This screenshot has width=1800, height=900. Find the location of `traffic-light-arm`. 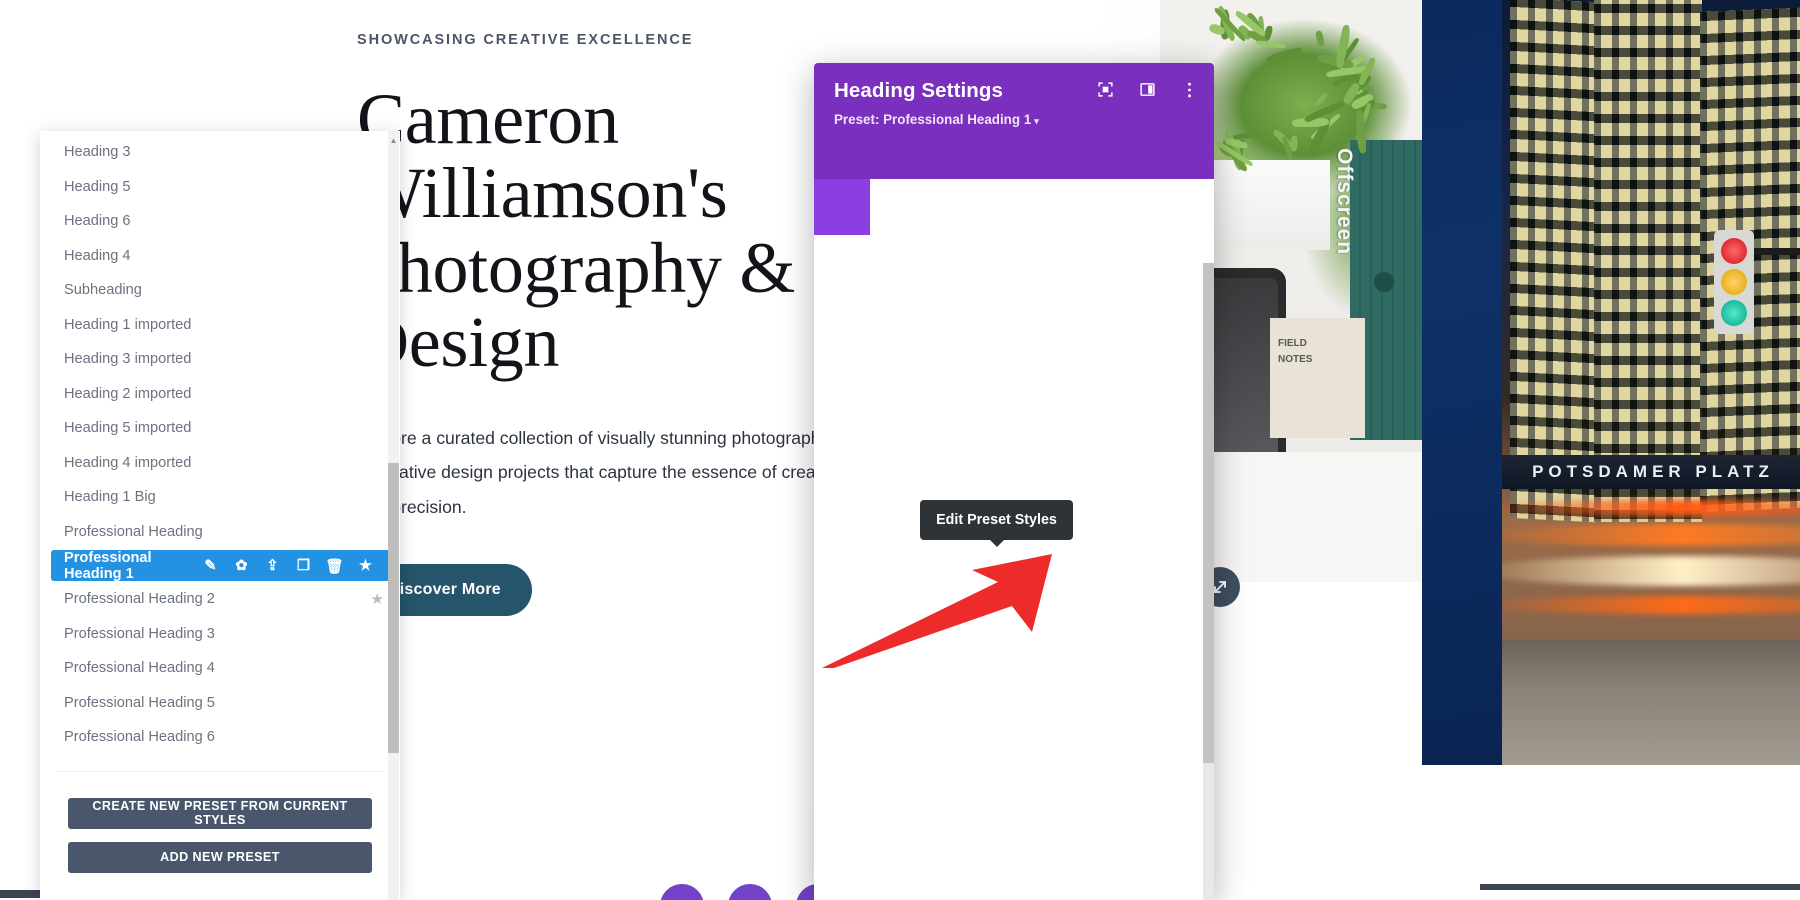

traffic-light-arm is located at coordinates (1777, 251).